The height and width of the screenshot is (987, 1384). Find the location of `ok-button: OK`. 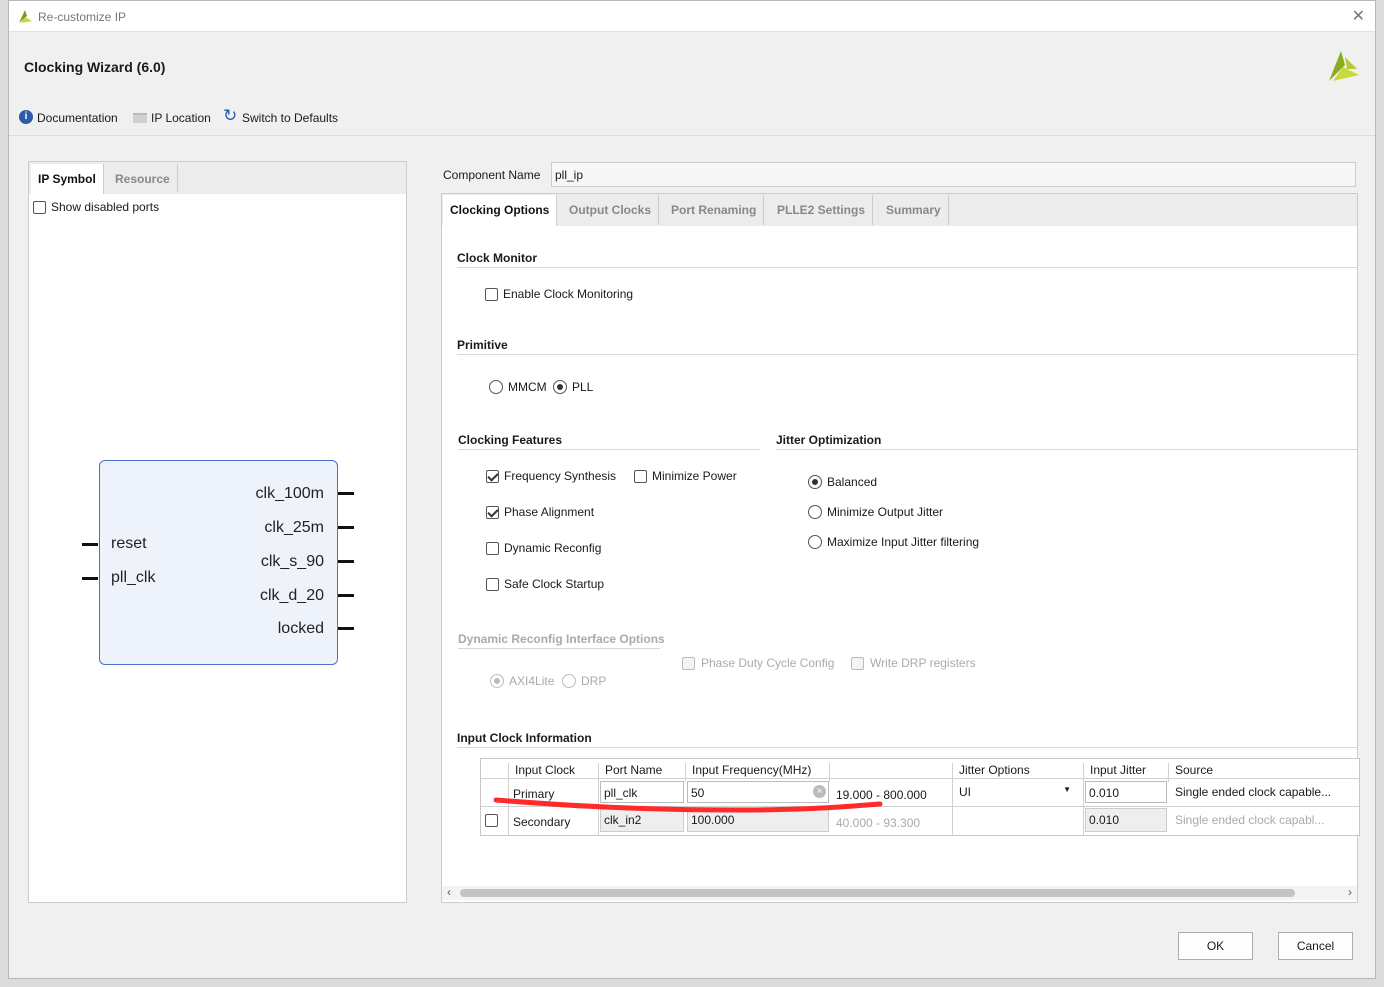

ok-button: OK is located at coordinates (1215, 946).